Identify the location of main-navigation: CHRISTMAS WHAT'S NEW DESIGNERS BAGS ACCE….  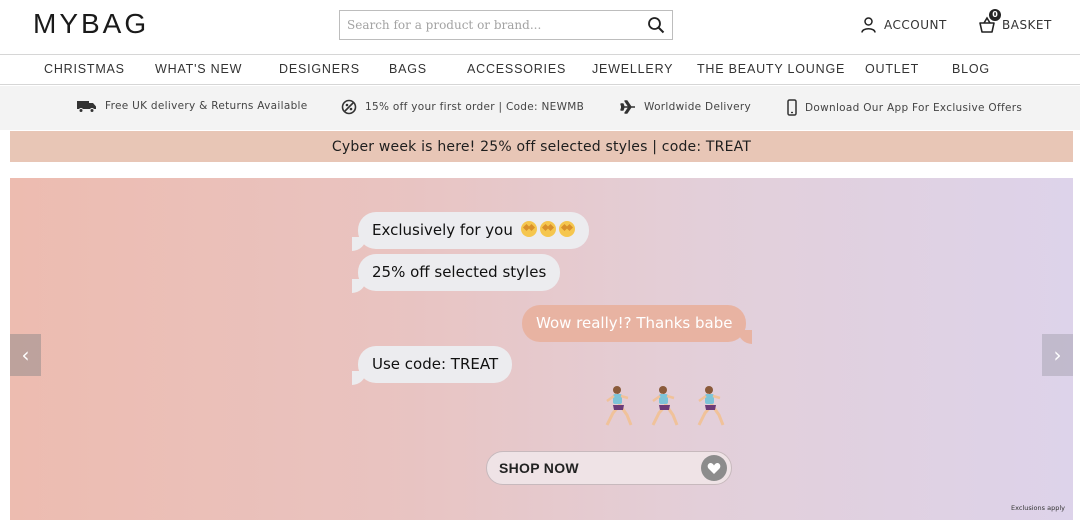
(540, 70).